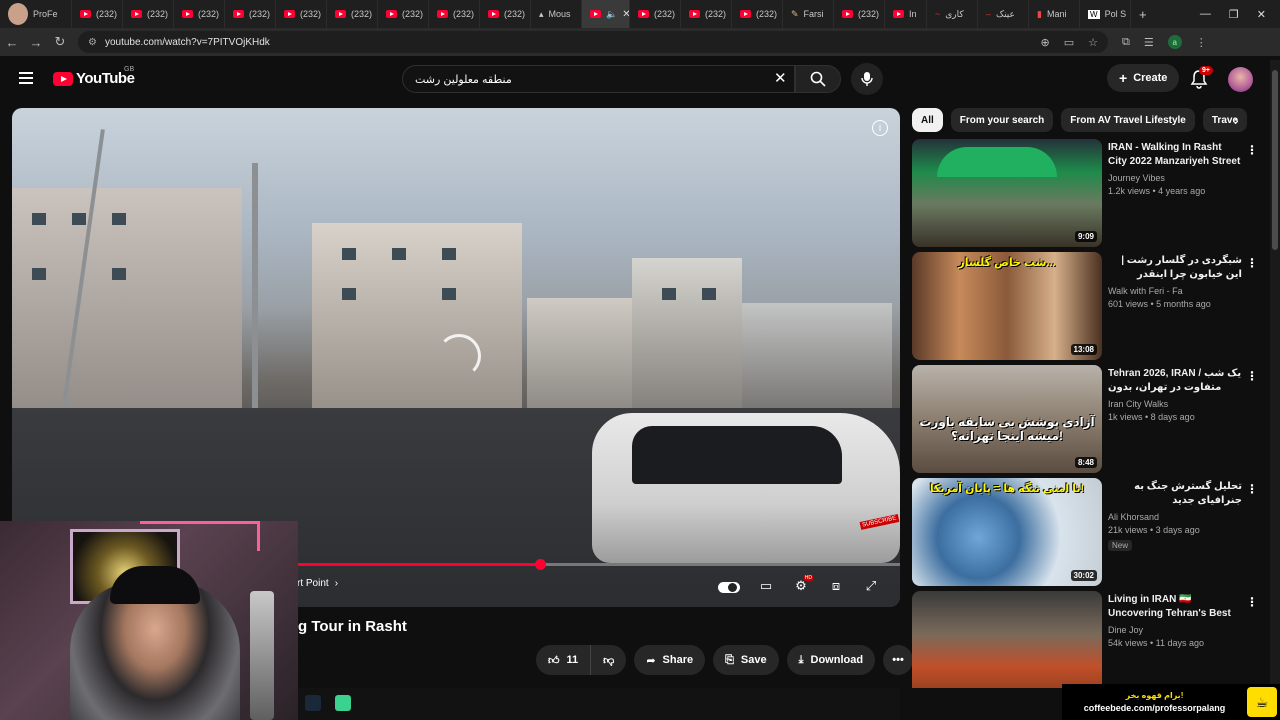 This screenshot has height=720, width=1280. I want to click on chevron-right-icon: ›, so click(1236, 120).